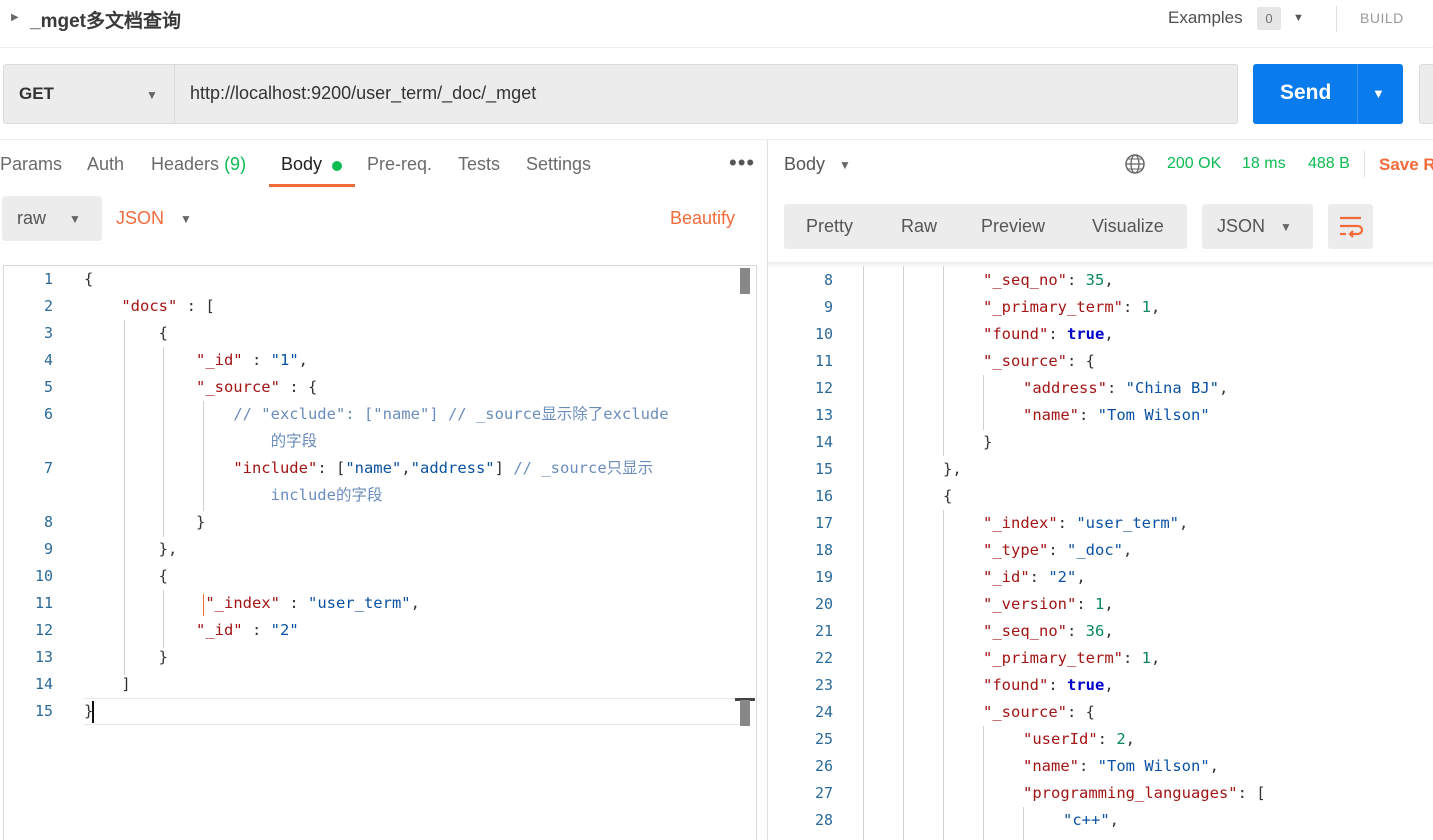  Describe the element at coordinates (105, 164) in the screenshot. I see `tab-auth: Auth` at that location.